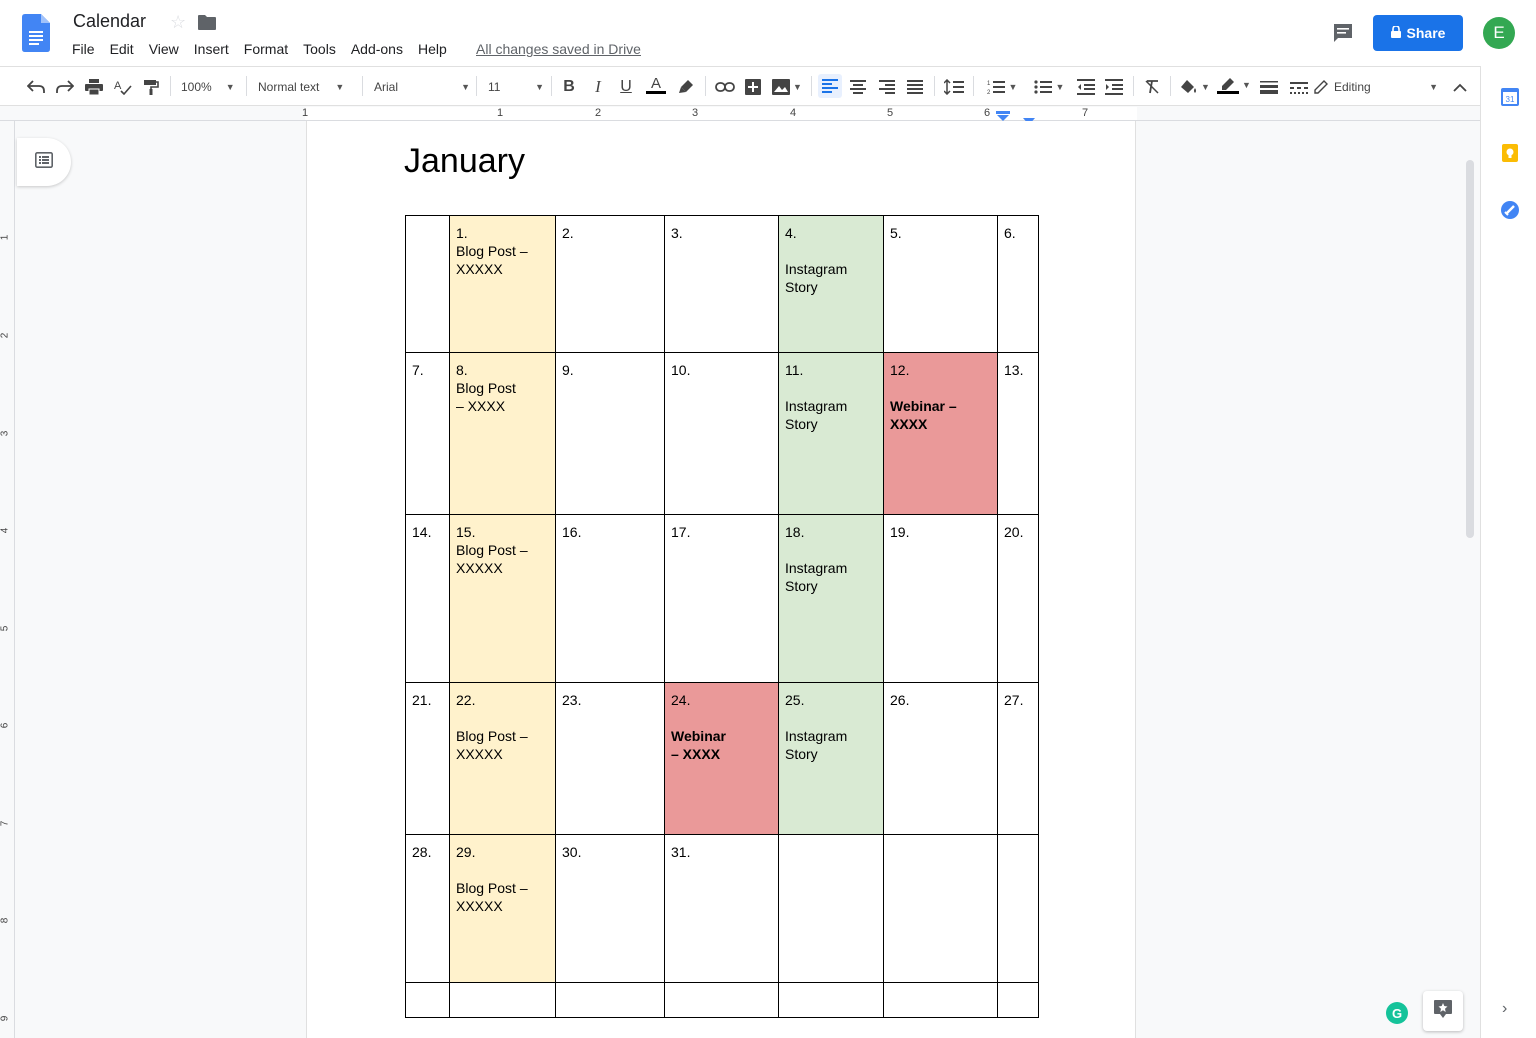 The height and width of the screenshot is (1038, 1536). What do you see at coordinates (610, 758) in the screenshot?
I see `calendar-cell: 23.` at bounding box center [610, 758].